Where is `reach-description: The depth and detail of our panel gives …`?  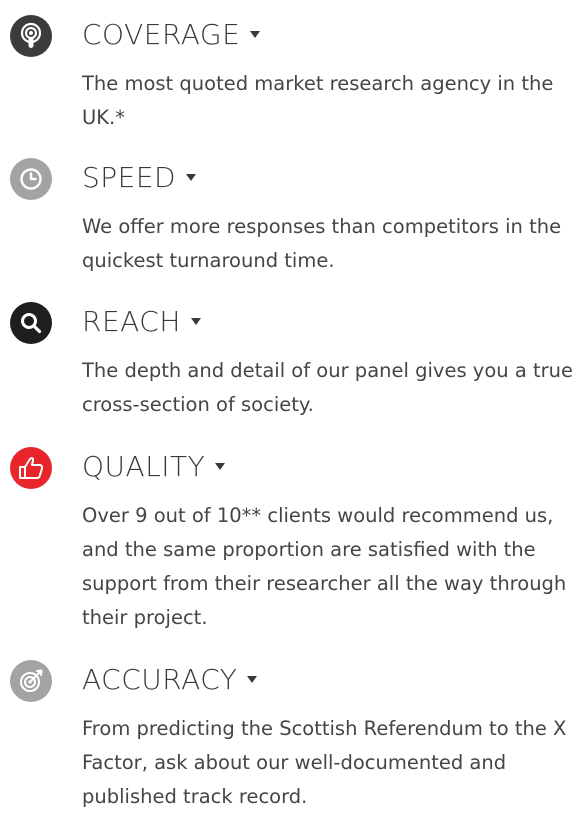 reach-description: The depth and detail of our panel gives … is located at coordinates (327, 387).